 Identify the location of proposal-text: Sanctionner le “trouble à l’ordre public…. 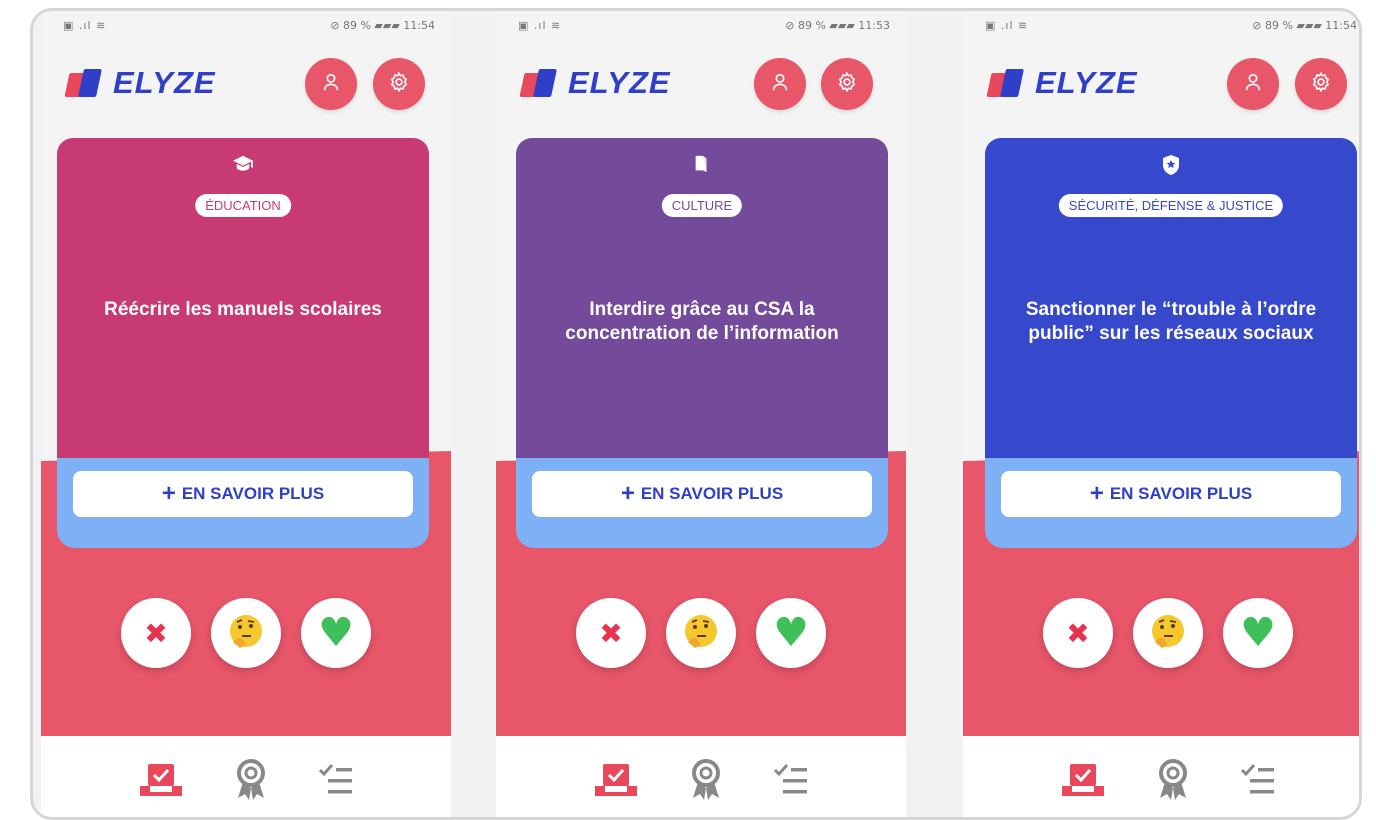
(1171, 321).